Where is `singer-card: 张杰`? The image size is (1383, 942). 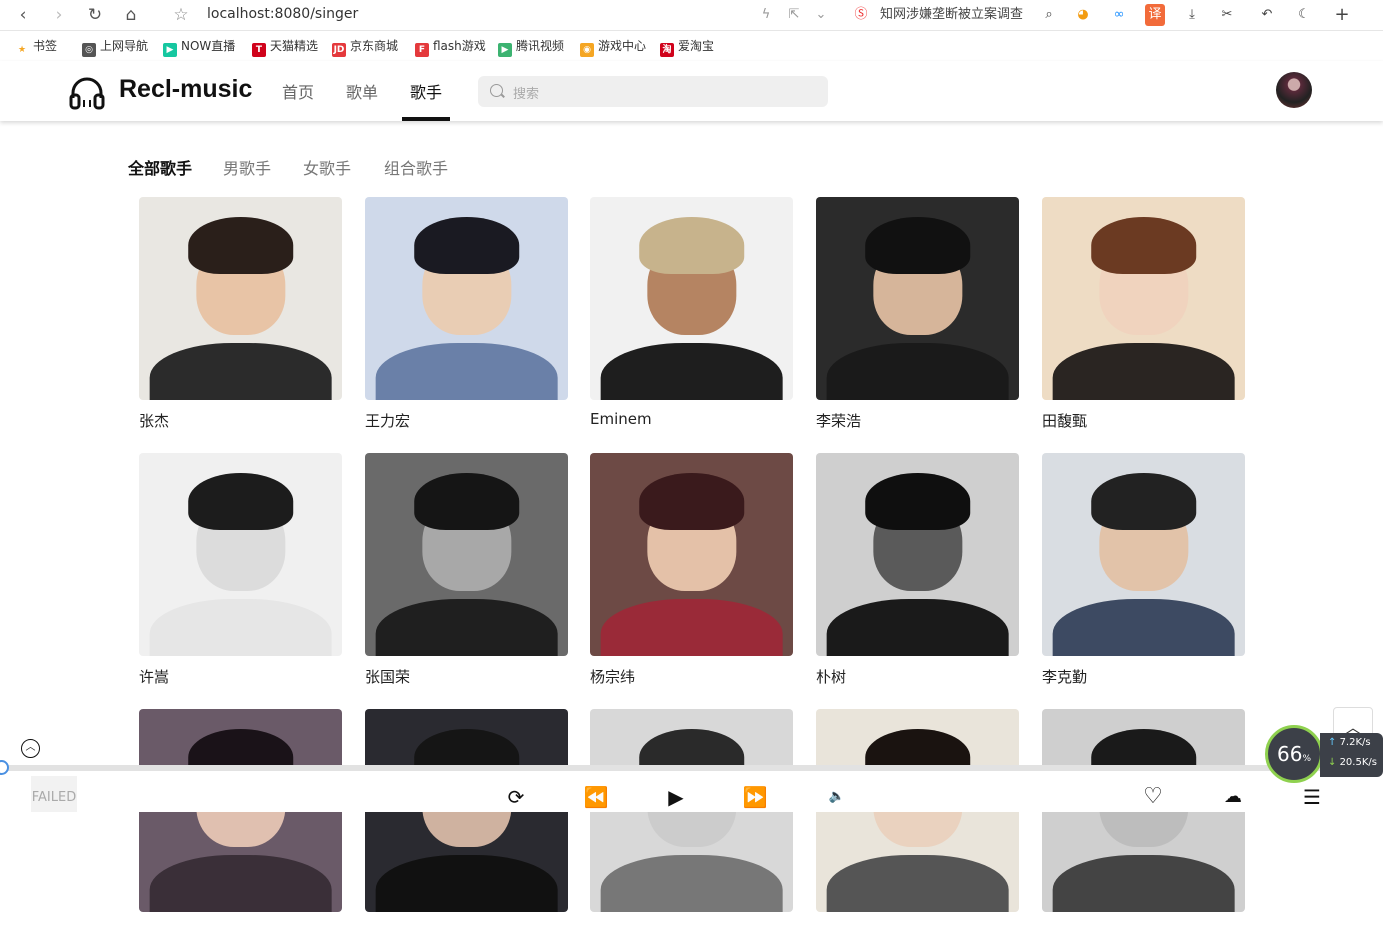 singer-card: 张杰 is located at coordinates (240, 313).